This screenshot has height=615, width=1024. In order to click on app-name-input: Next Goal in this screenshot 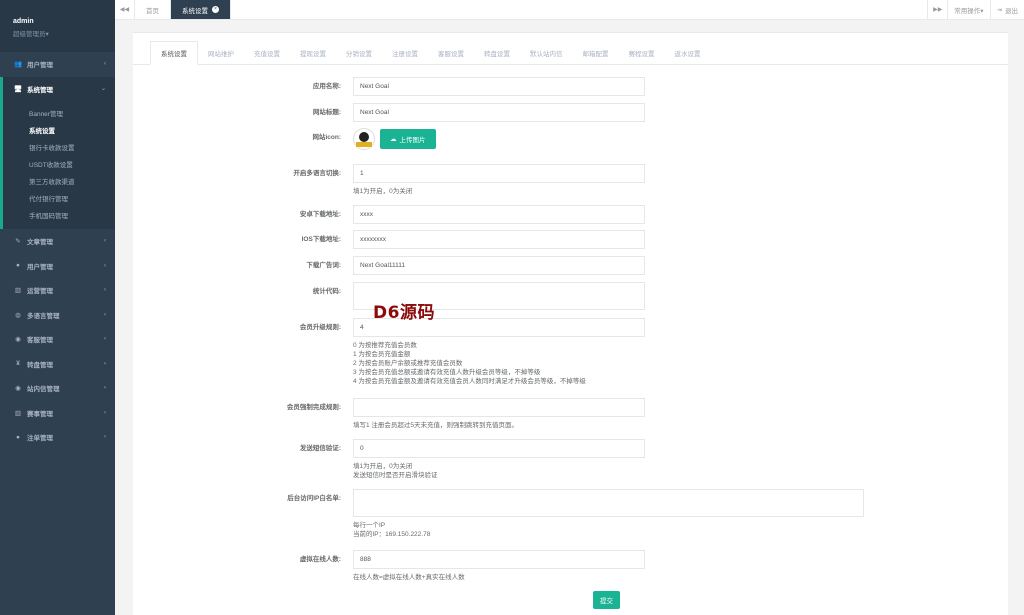, I will do `click(499, 86)`.